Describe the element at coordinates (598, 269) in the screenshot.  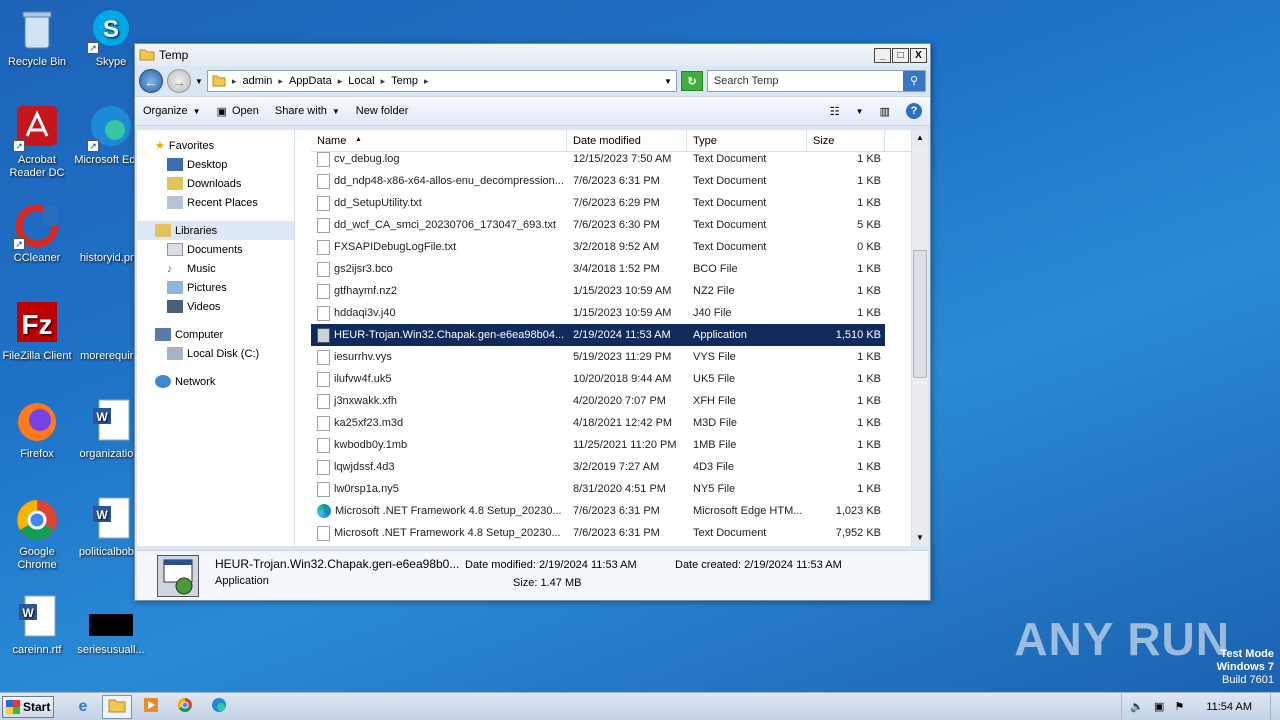
I see `file-row: gs2ijsr3.bco 3/4/2018 1:52 PM BCO File 1 KB` at that location.